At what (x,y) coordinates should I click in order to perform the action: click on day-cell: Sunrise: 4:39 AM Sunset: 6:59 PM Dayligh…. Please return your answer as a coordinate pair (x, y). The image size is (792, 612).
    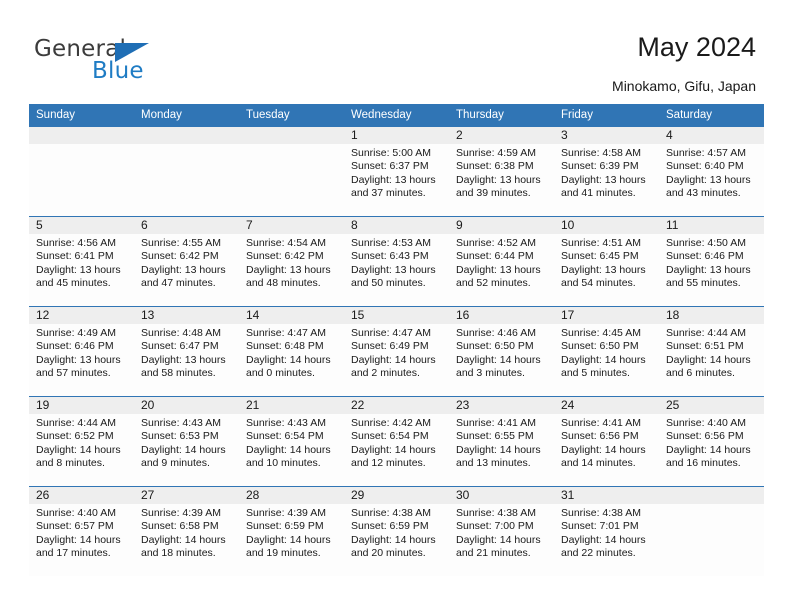
    Looking at the image, I should click on (291, 540).